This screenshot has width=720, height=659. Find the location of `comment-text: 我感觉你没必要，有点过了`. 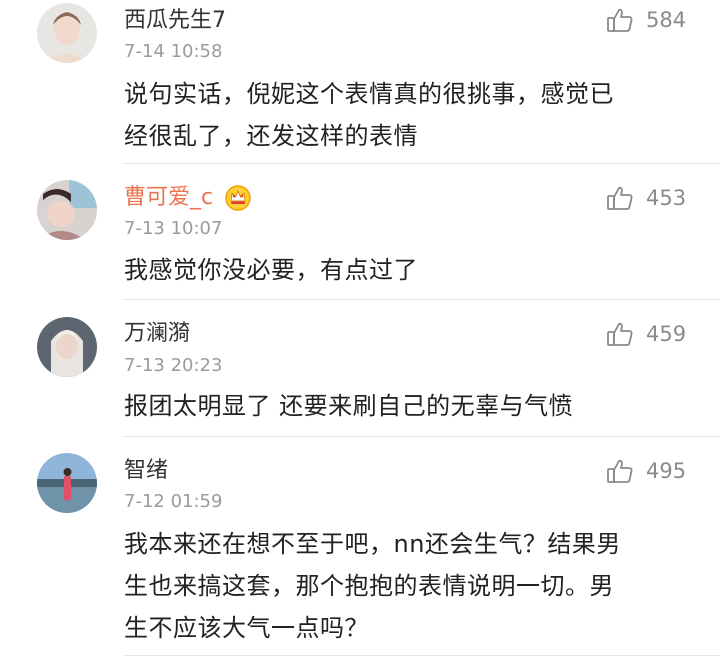

comment-text: 我感觉你没必要，有点过了 is located at coordinates (409, 270).